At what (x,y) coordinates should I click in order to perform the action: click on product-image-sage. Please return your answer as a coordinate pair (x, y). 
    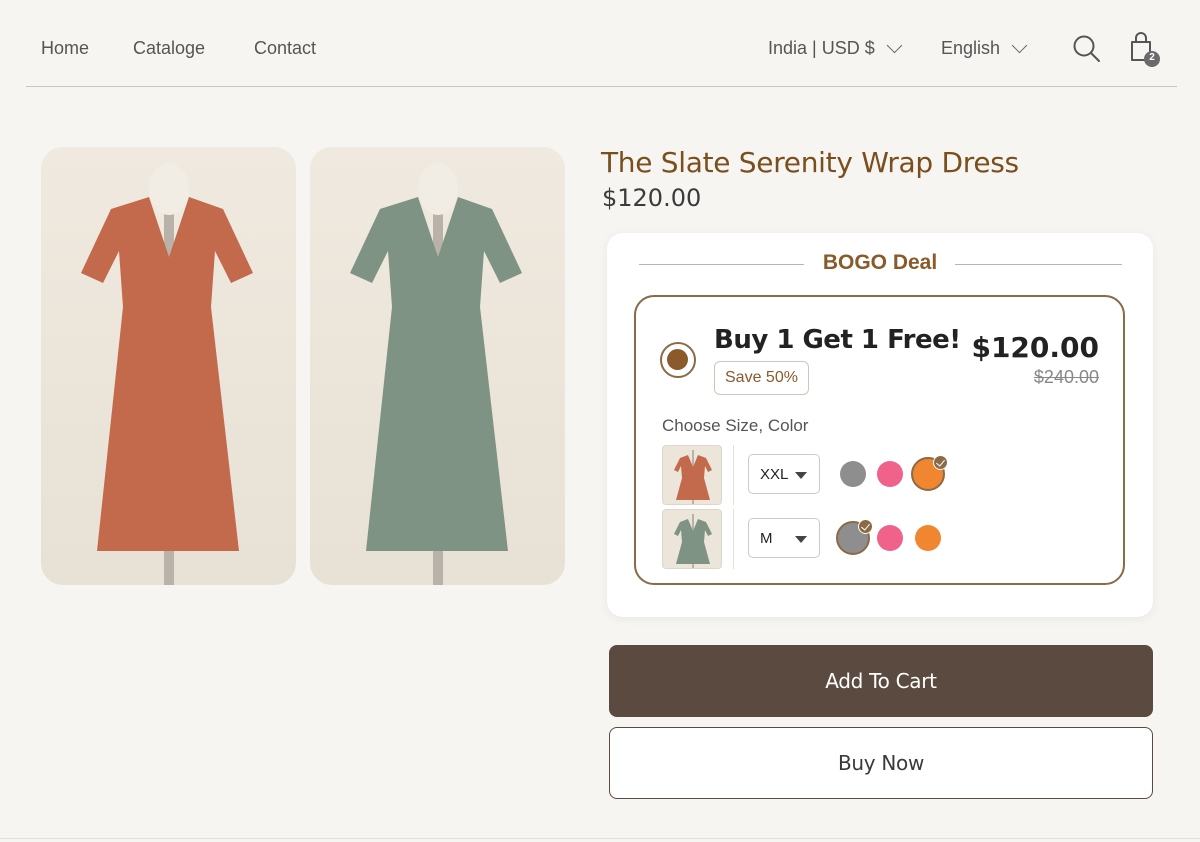
    Looking at the image, I should click on (437, 366).